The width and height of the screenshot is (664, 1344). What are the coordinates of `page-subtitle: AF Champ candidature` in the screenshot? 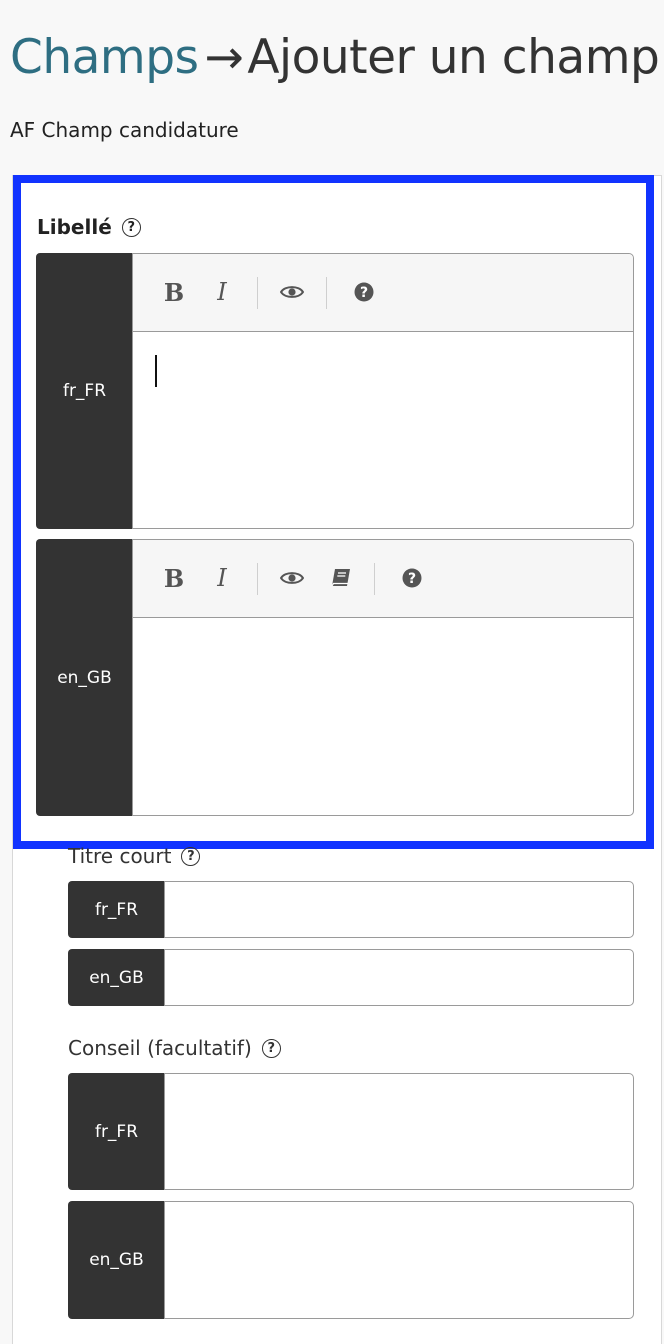 It's located at (124, 130).